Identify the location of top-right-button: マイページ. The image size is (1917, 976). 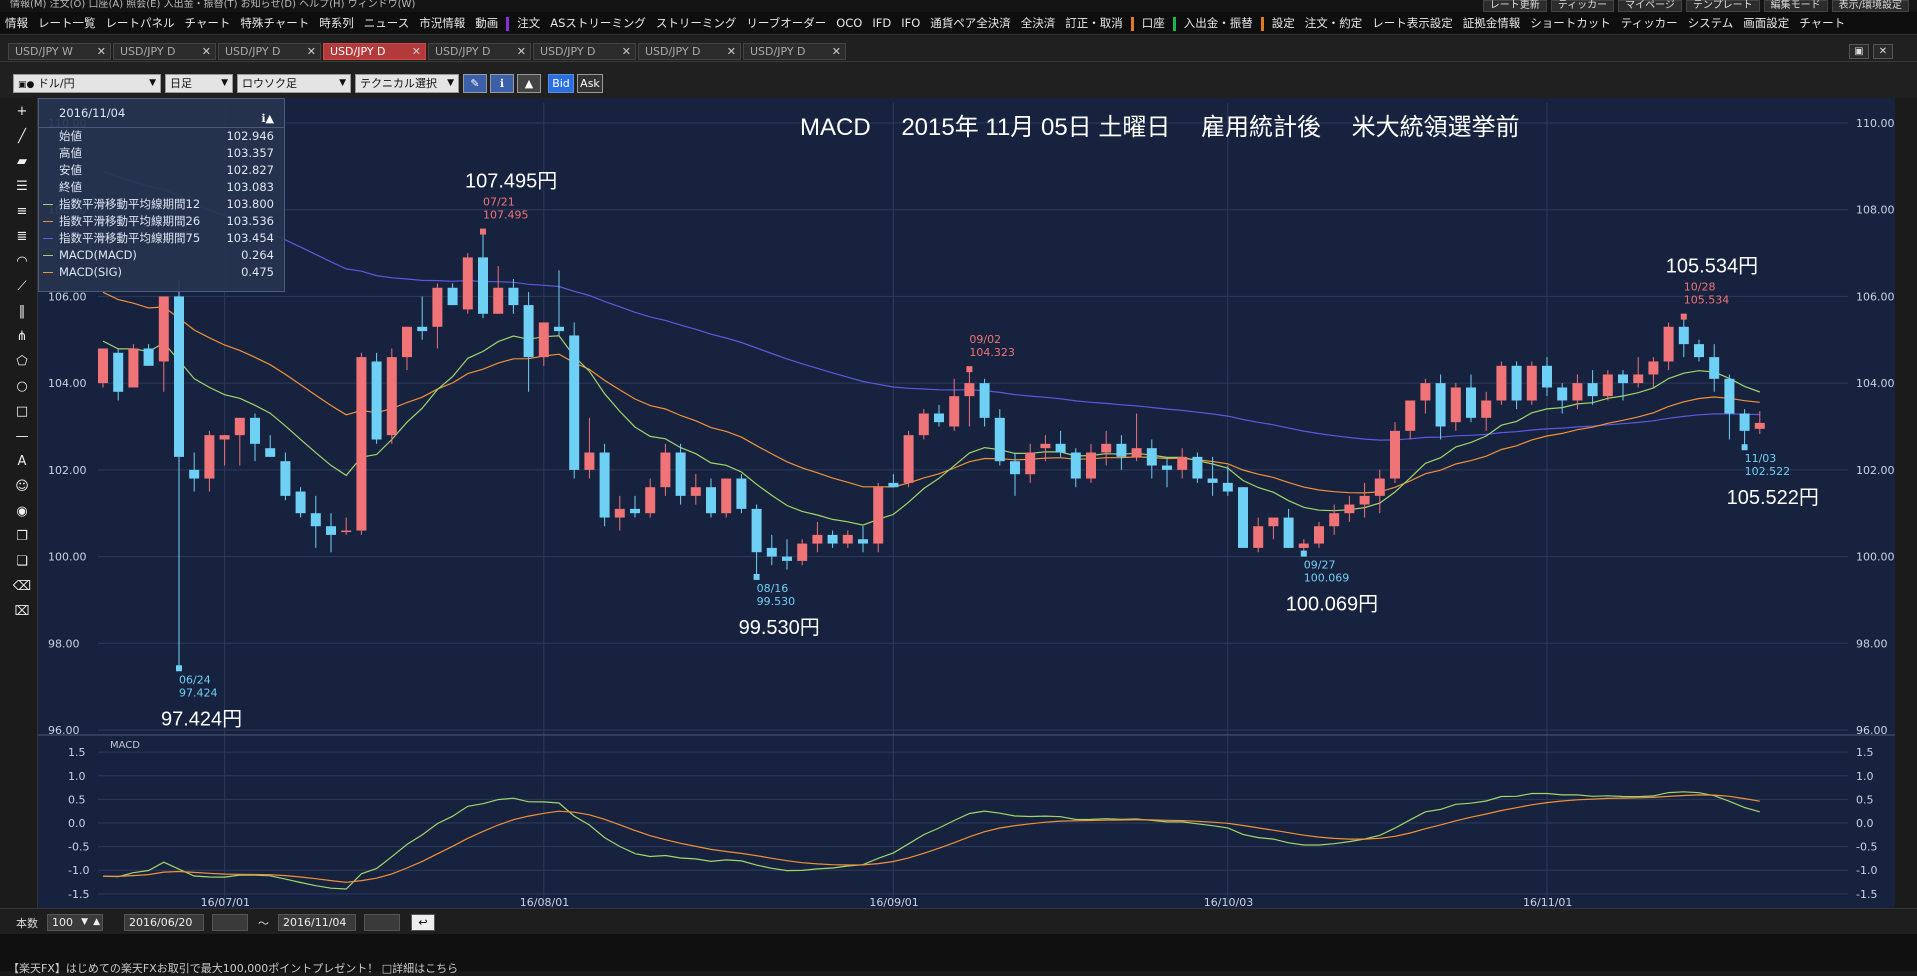
(1650, 6).